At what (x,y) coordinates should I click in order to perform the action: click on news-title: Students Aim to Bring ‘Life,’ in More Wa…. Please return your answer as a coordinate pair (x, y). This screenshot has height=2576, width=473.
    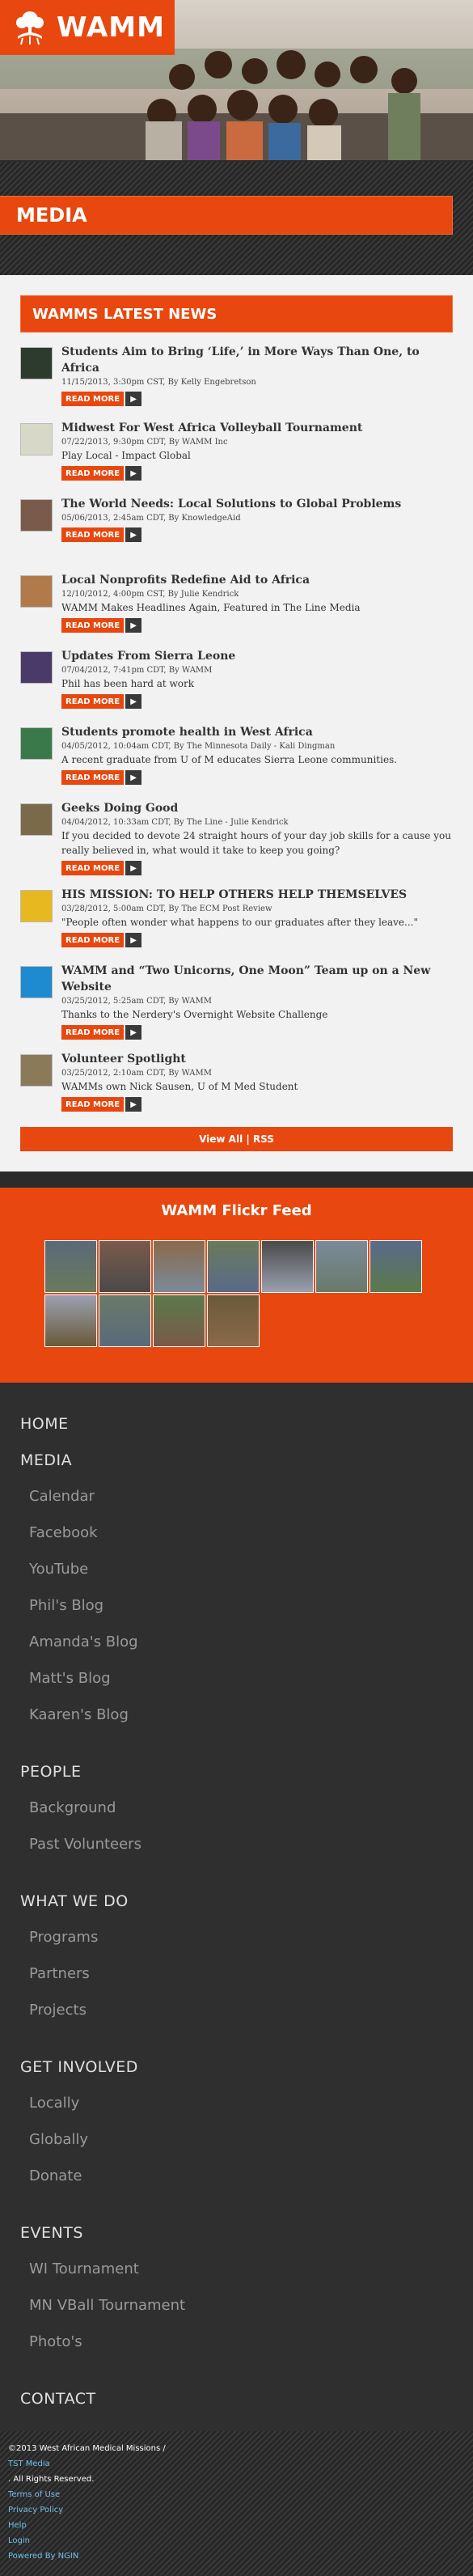
    Looking at the image, I should click on (257, 360).